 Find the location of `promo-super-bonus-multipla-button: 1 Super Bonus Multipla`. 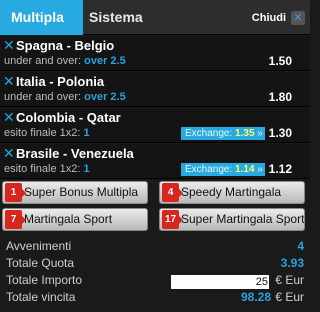

promo-super-bonus-multipla-button: 1 Super Bonus Multipla is located at coordinates (75, 192).